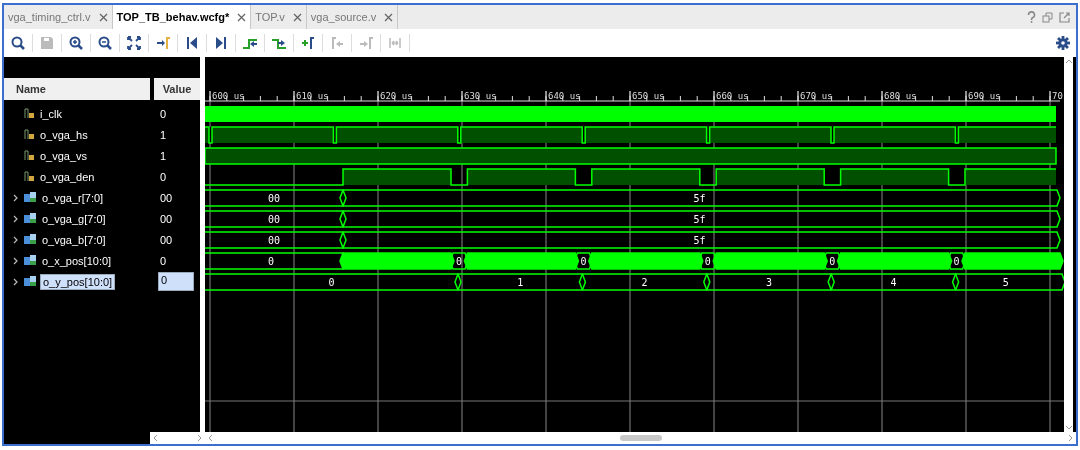 Image resolution: width=1080 pixels, height=450 pixels. I want to click on signal-name: o_x_pos[10:0], so click(77, 260).